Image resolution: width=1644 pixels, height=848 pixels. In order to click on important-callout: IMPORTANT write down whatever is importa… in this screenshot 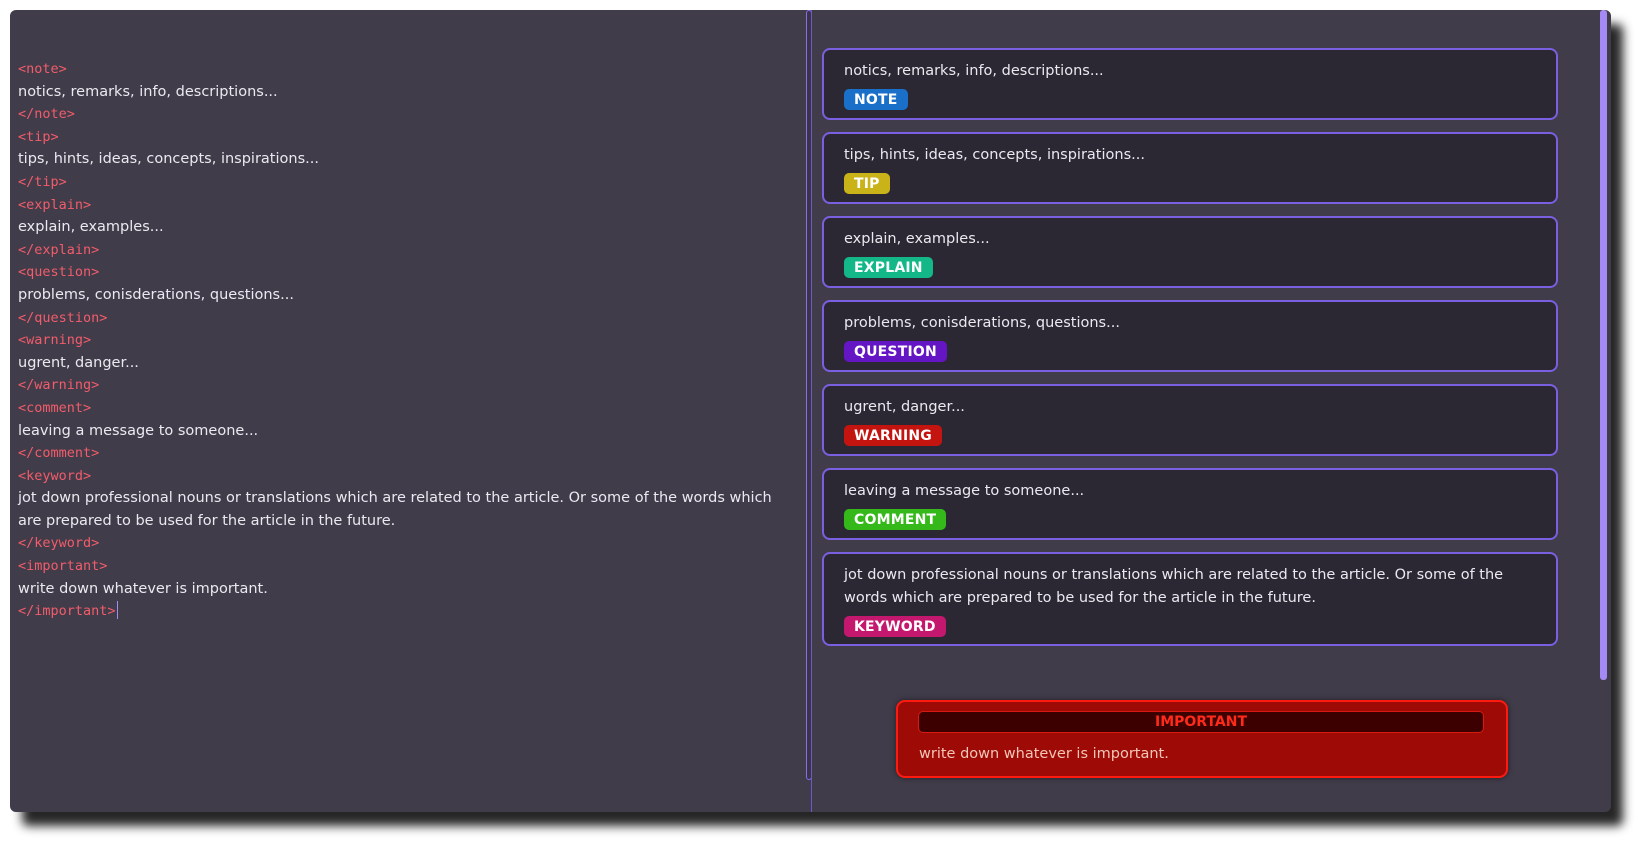, I will do `click(1202, 739)`.